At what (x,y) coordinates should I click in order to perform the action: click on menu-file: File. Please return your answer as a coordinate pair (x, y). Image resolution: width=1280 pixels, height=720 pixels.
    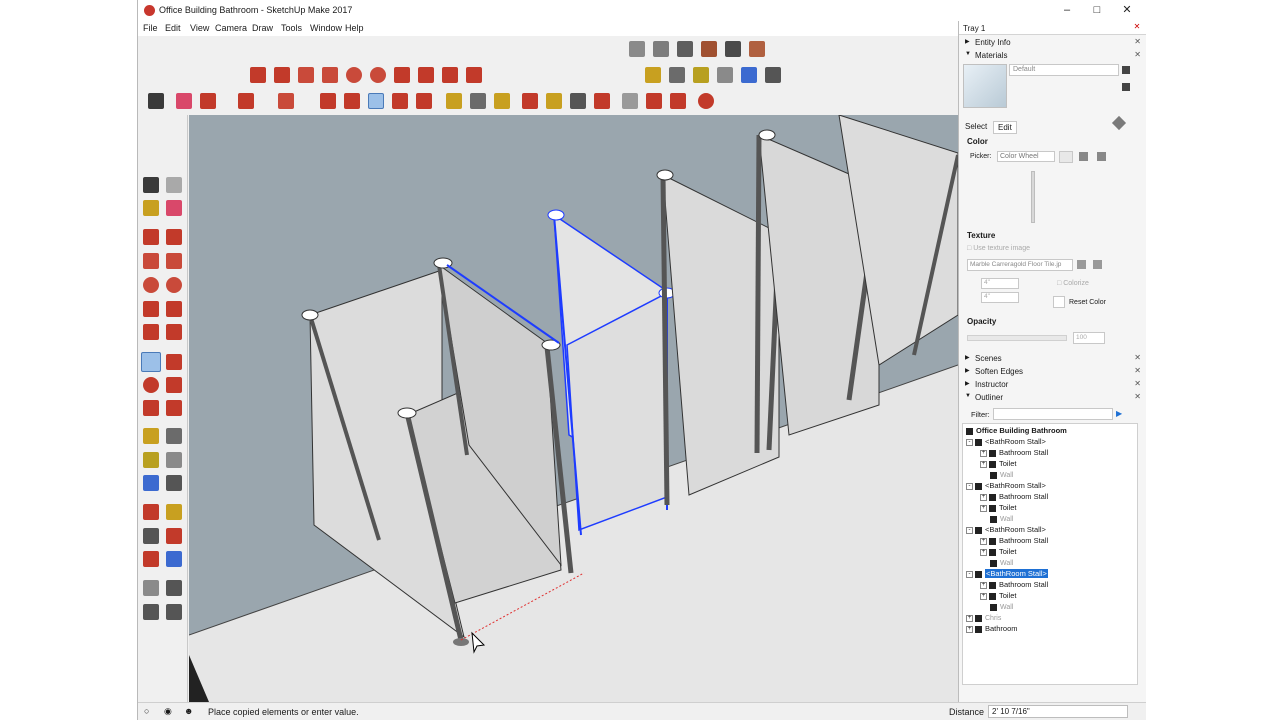
    Looking at the image, I should click on (150, 28).